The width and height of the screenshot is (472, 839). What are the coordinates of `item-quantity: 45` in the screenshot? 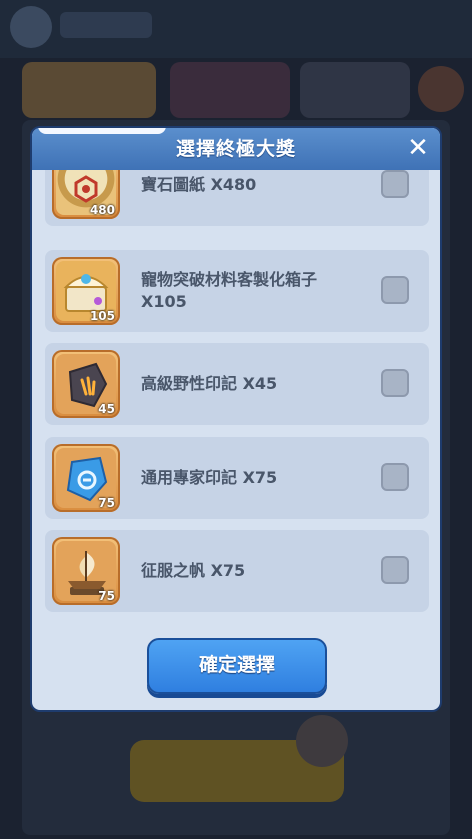 It's located at (106, 409).